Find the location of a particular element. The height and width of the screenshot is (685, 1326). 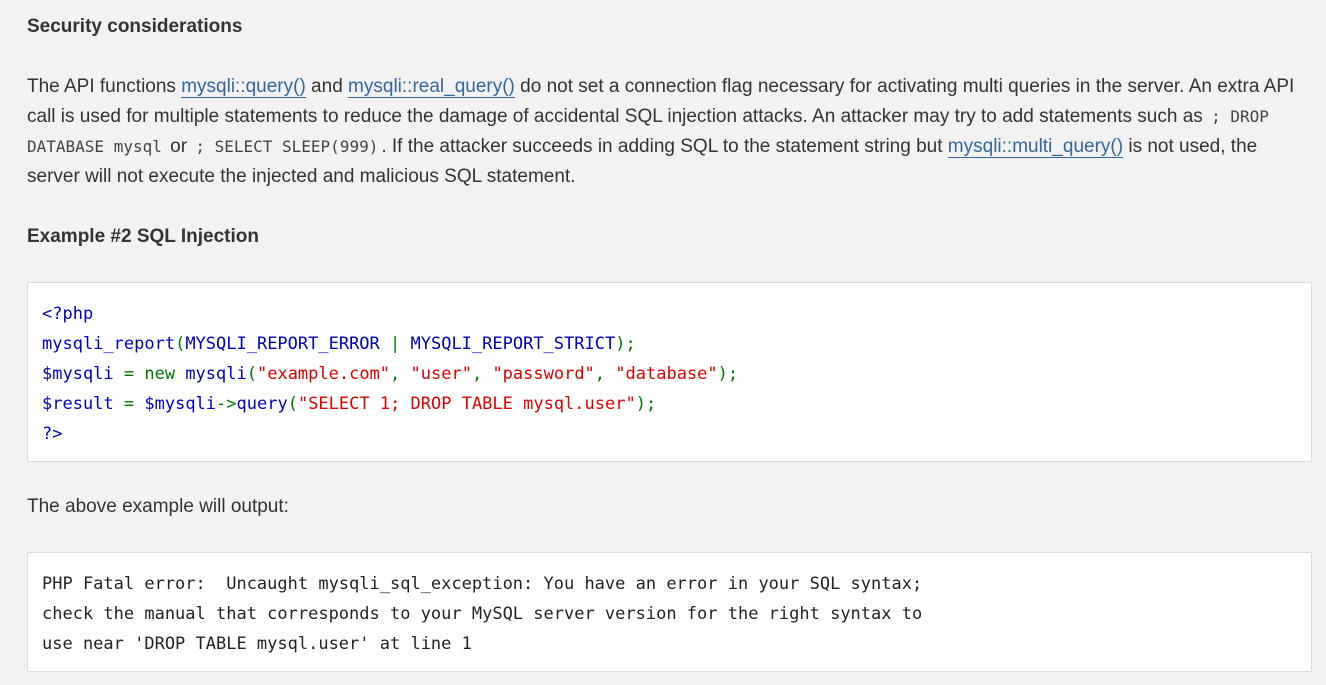

code-token: "database" is located at coordinates (666, 374).